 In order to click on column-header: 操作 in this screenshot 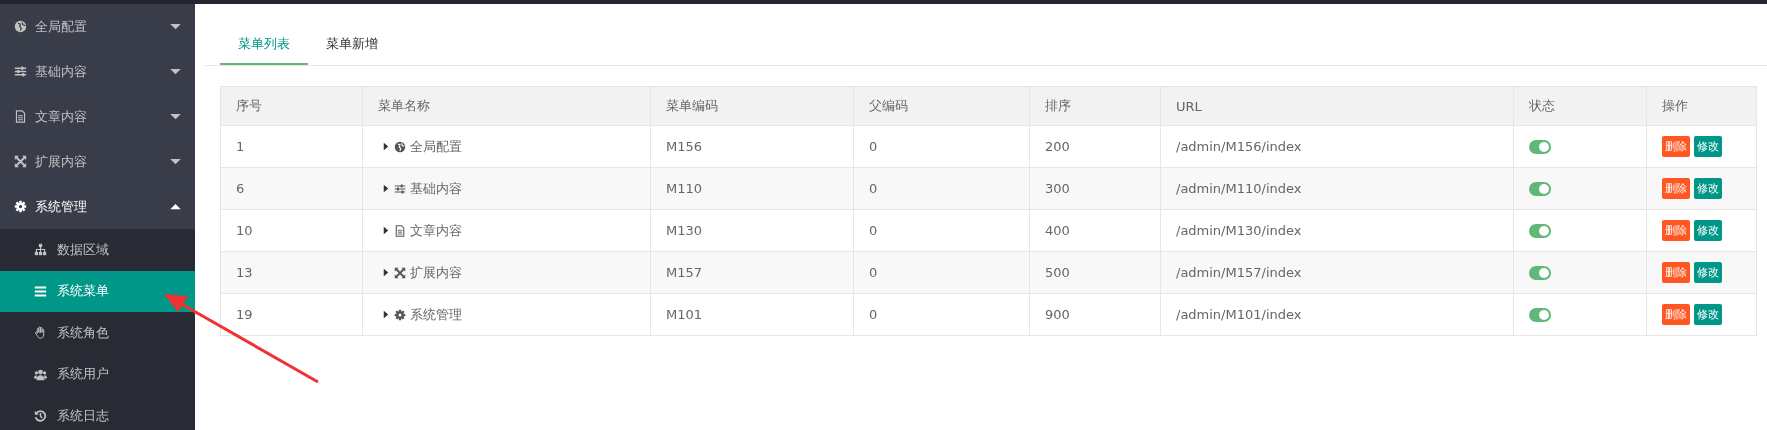, I will do `click(1701, 106)`.